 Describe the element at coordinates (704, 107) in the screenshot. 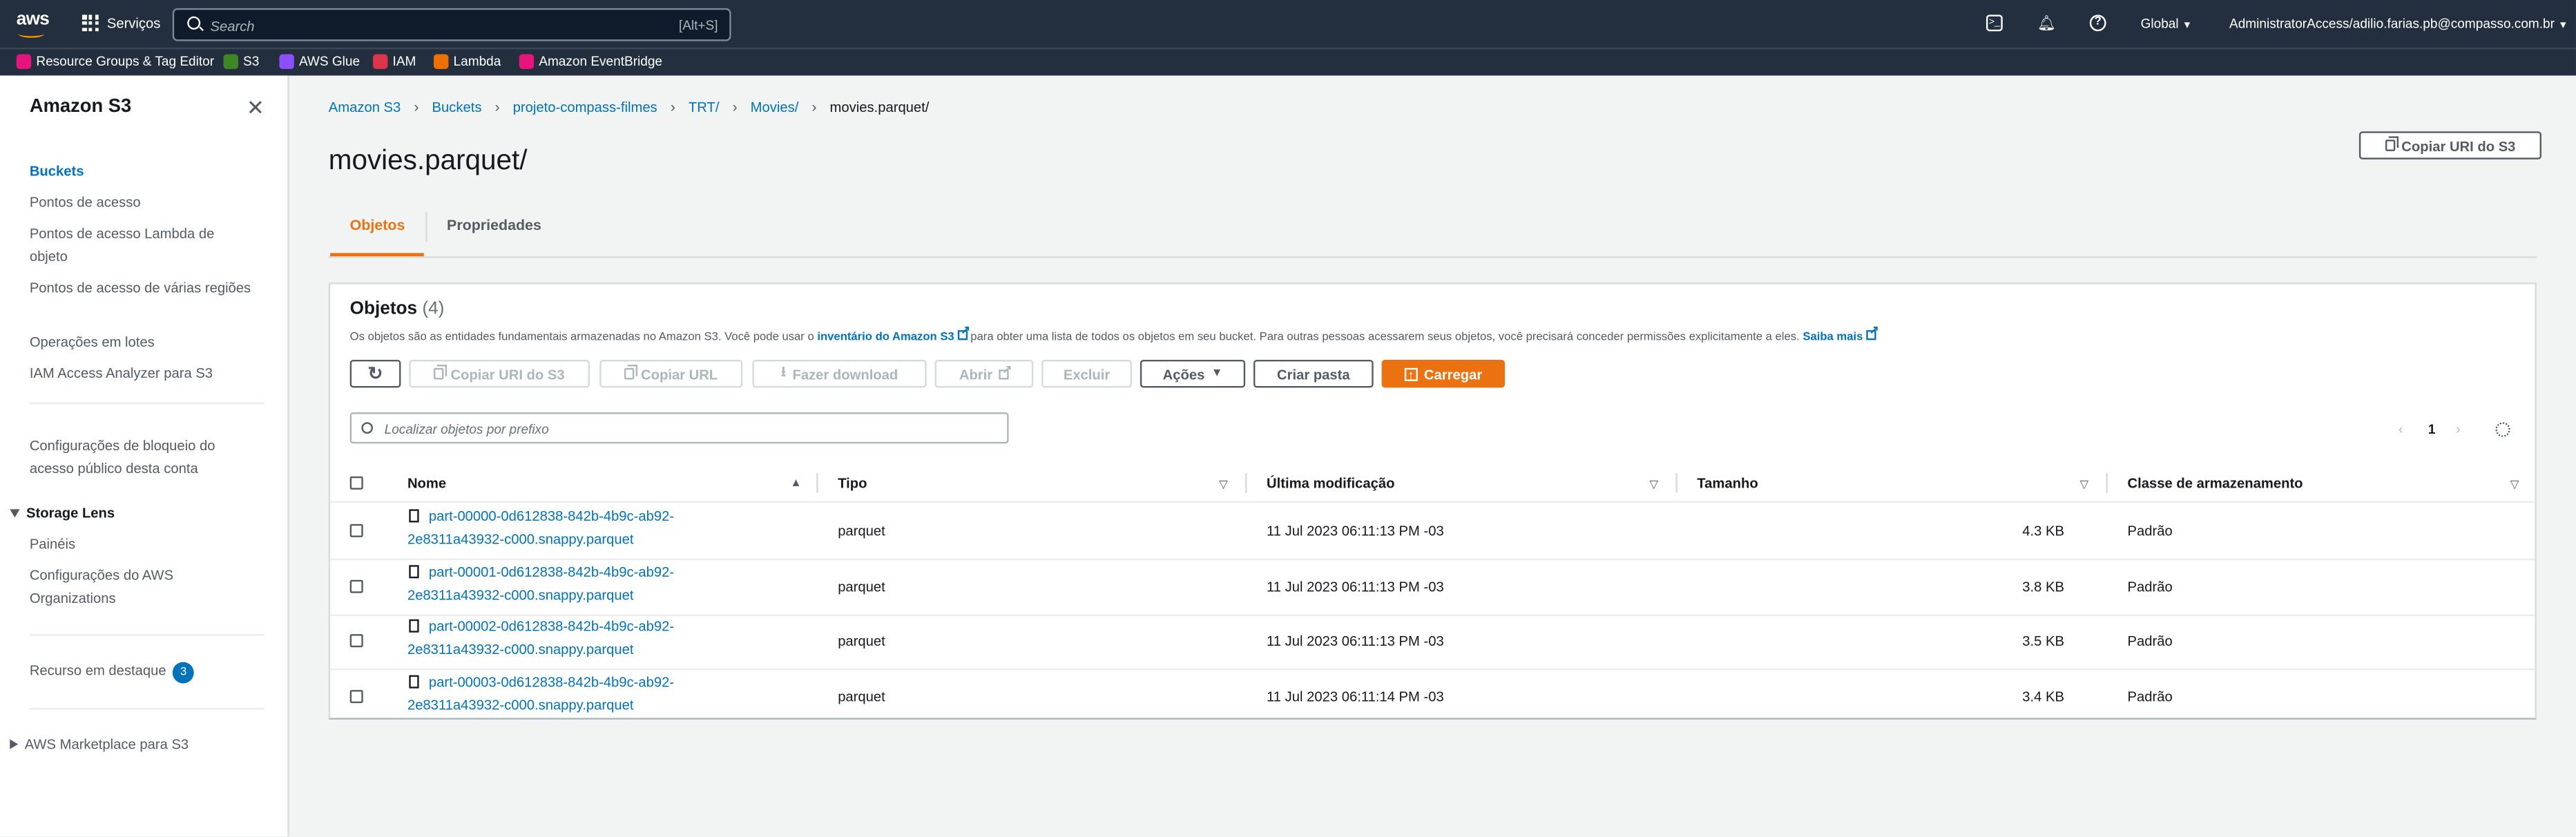

I see `breadcrumb-trt: TRT/` at that location.